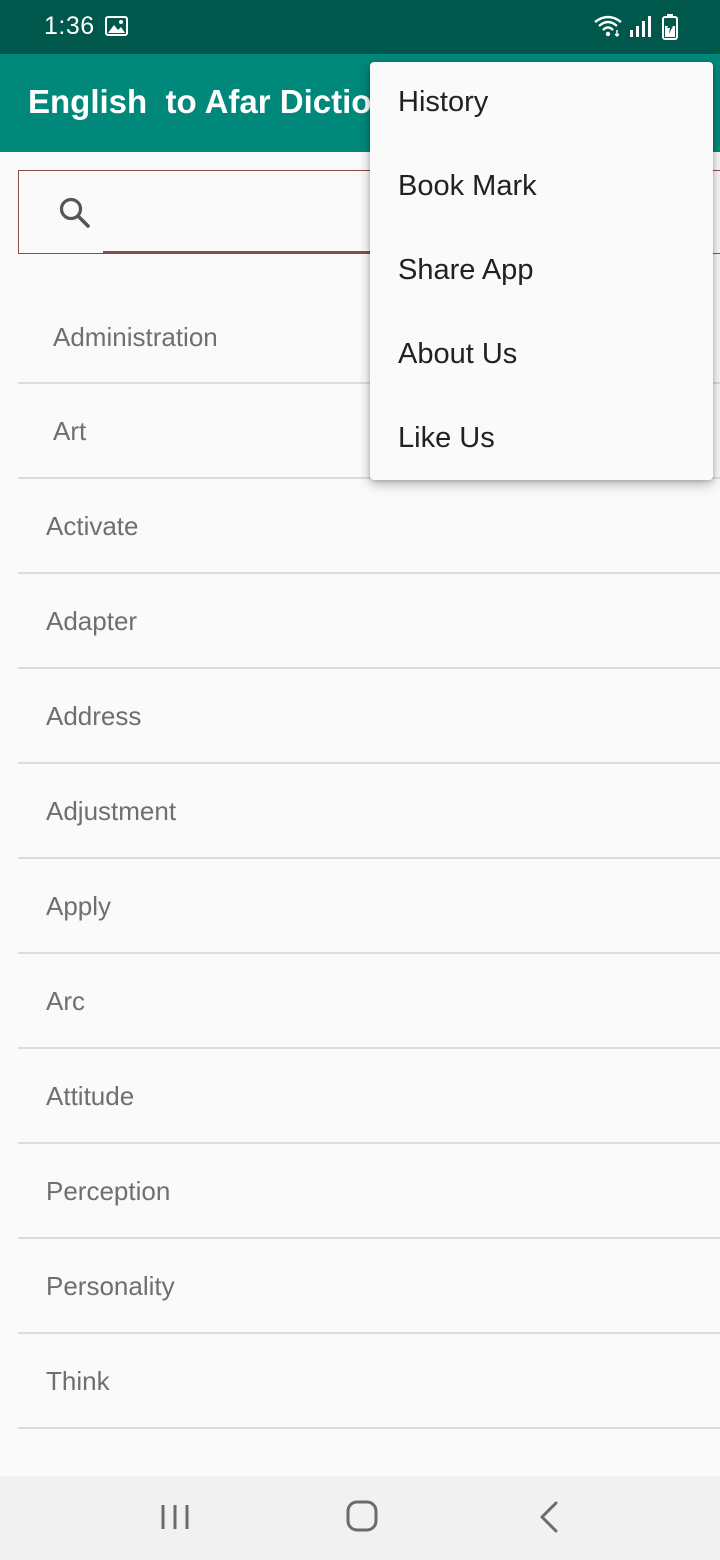  What do you see at coordinates (369, 811) in the screenshot?
I see `list-item: Adjustment` at bounding box center [369, 811].